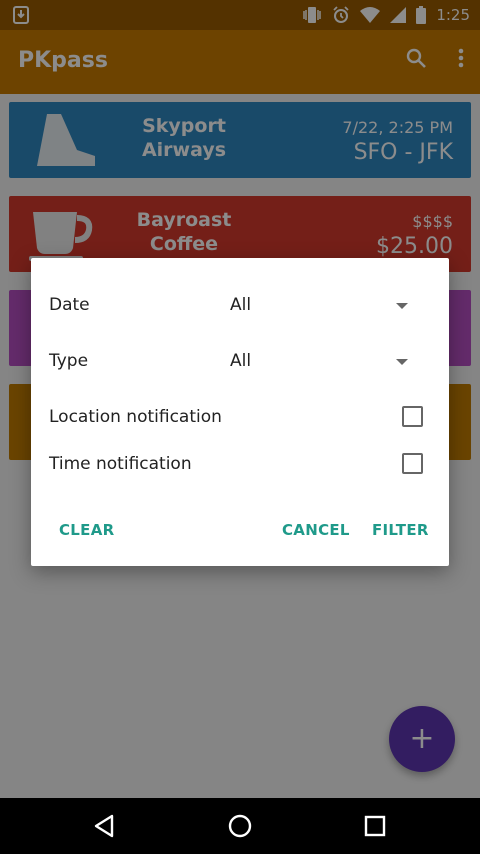  I want to click on navigation-bar, so click(240, 826).